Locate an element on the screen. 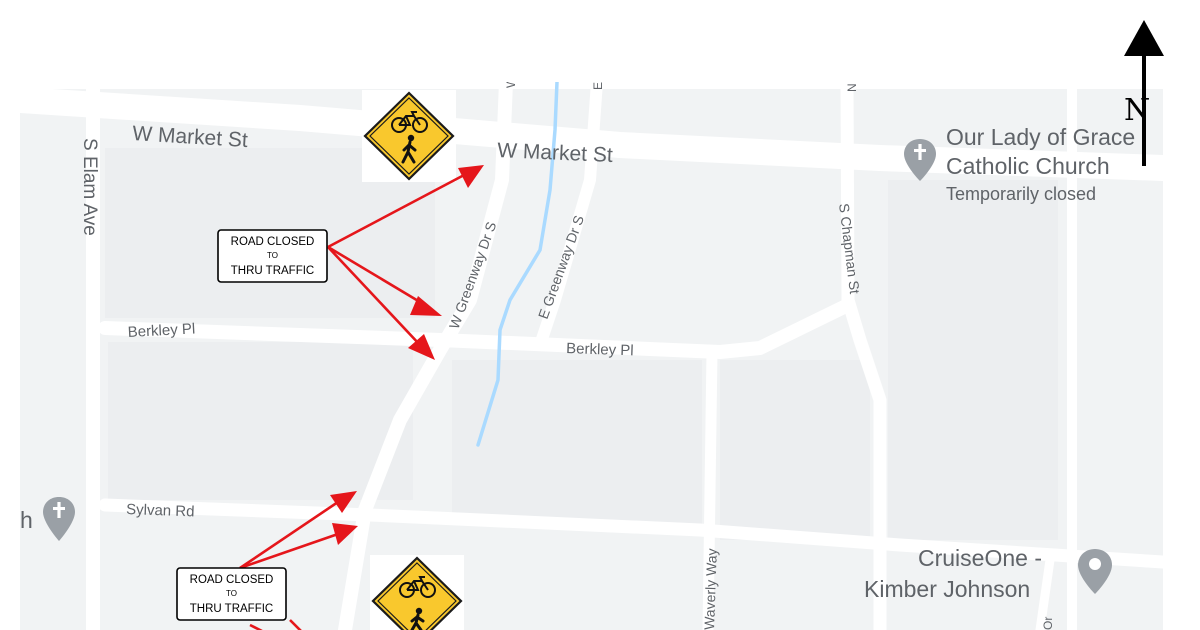 The width and height of the screenshot is (1200, 630). street-label-fragment-e: E is located at coordinates (598, 86).